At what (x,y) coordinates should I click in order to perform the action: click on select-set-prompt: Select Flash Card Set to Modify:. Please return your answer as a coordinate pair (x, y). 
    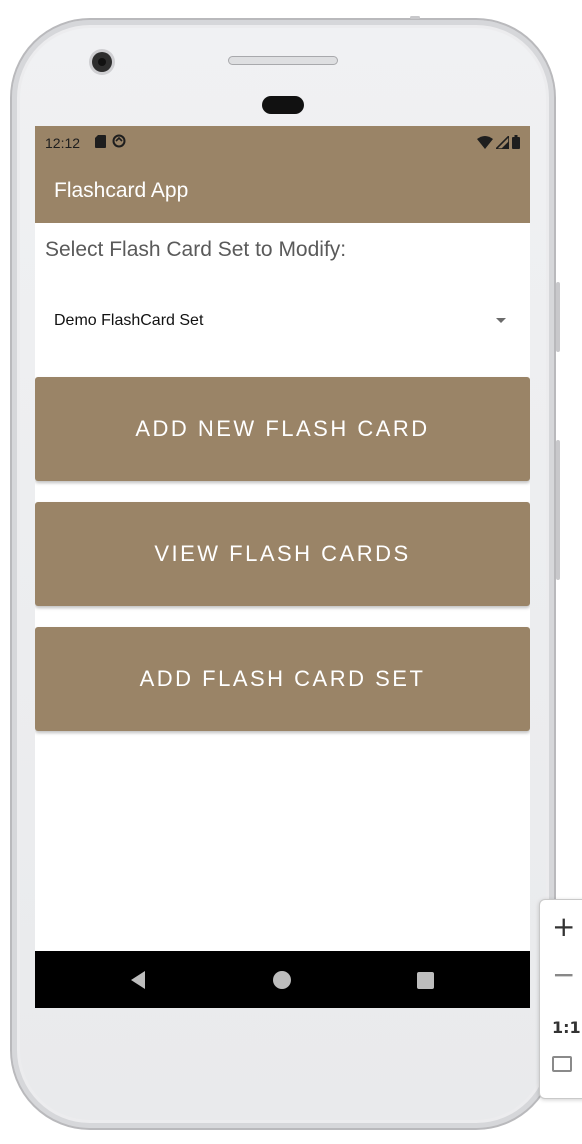
    Looking at the image, I should click on (196, 249).